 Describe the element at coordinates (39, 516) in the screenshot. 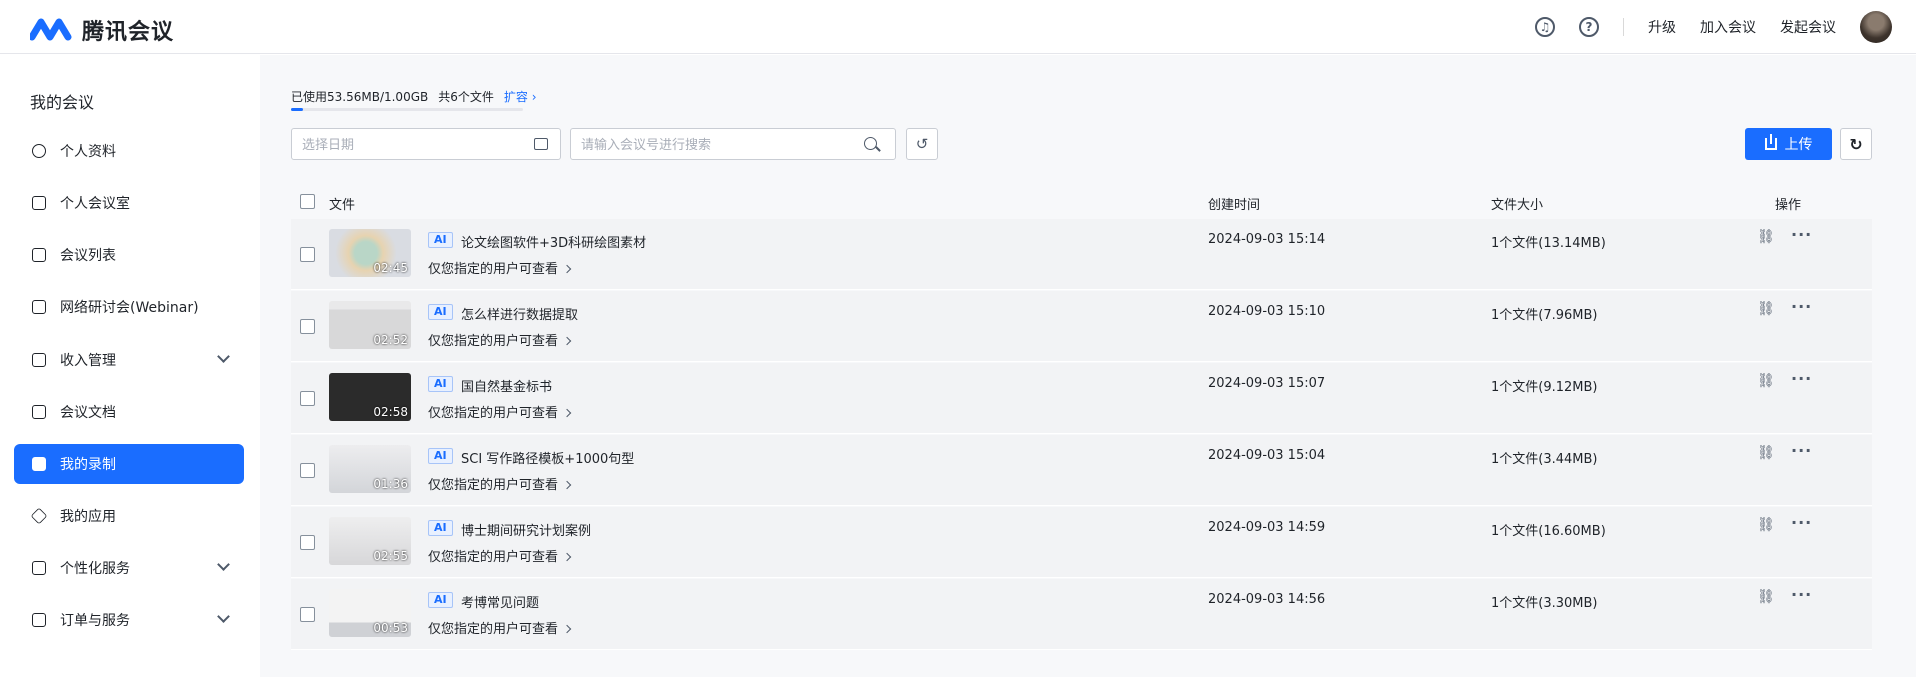

I see `apps-icon` at that location.